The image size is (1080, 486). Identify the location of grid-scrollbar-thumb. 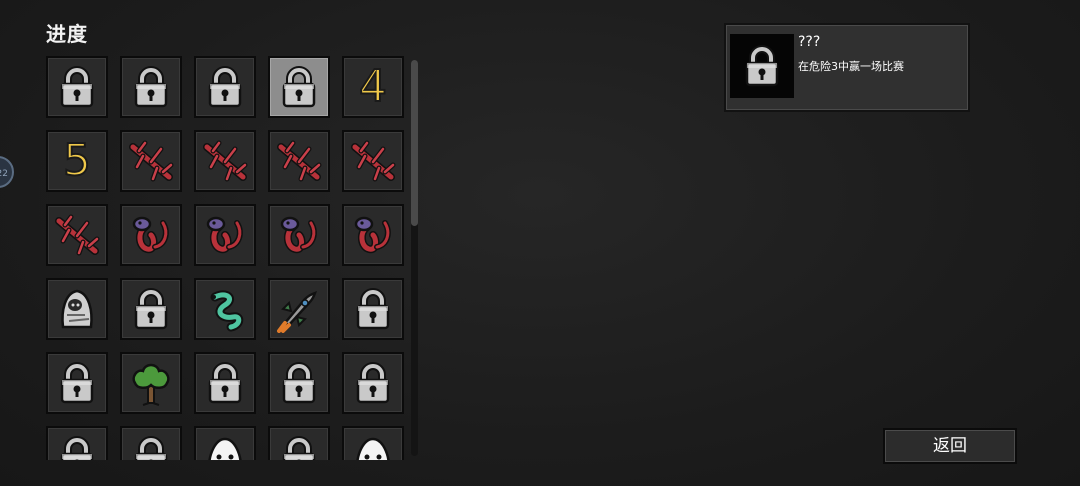
(414, 143).